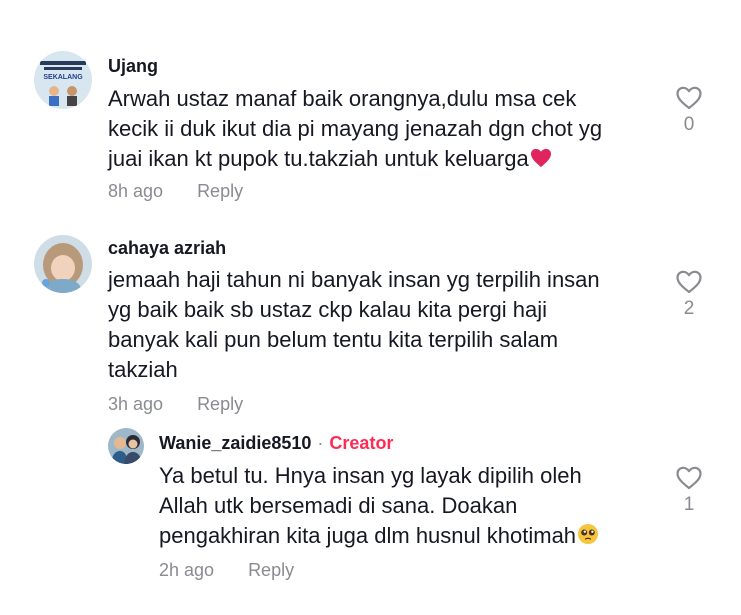  I want to click on avatar-image, so click(126, 446).